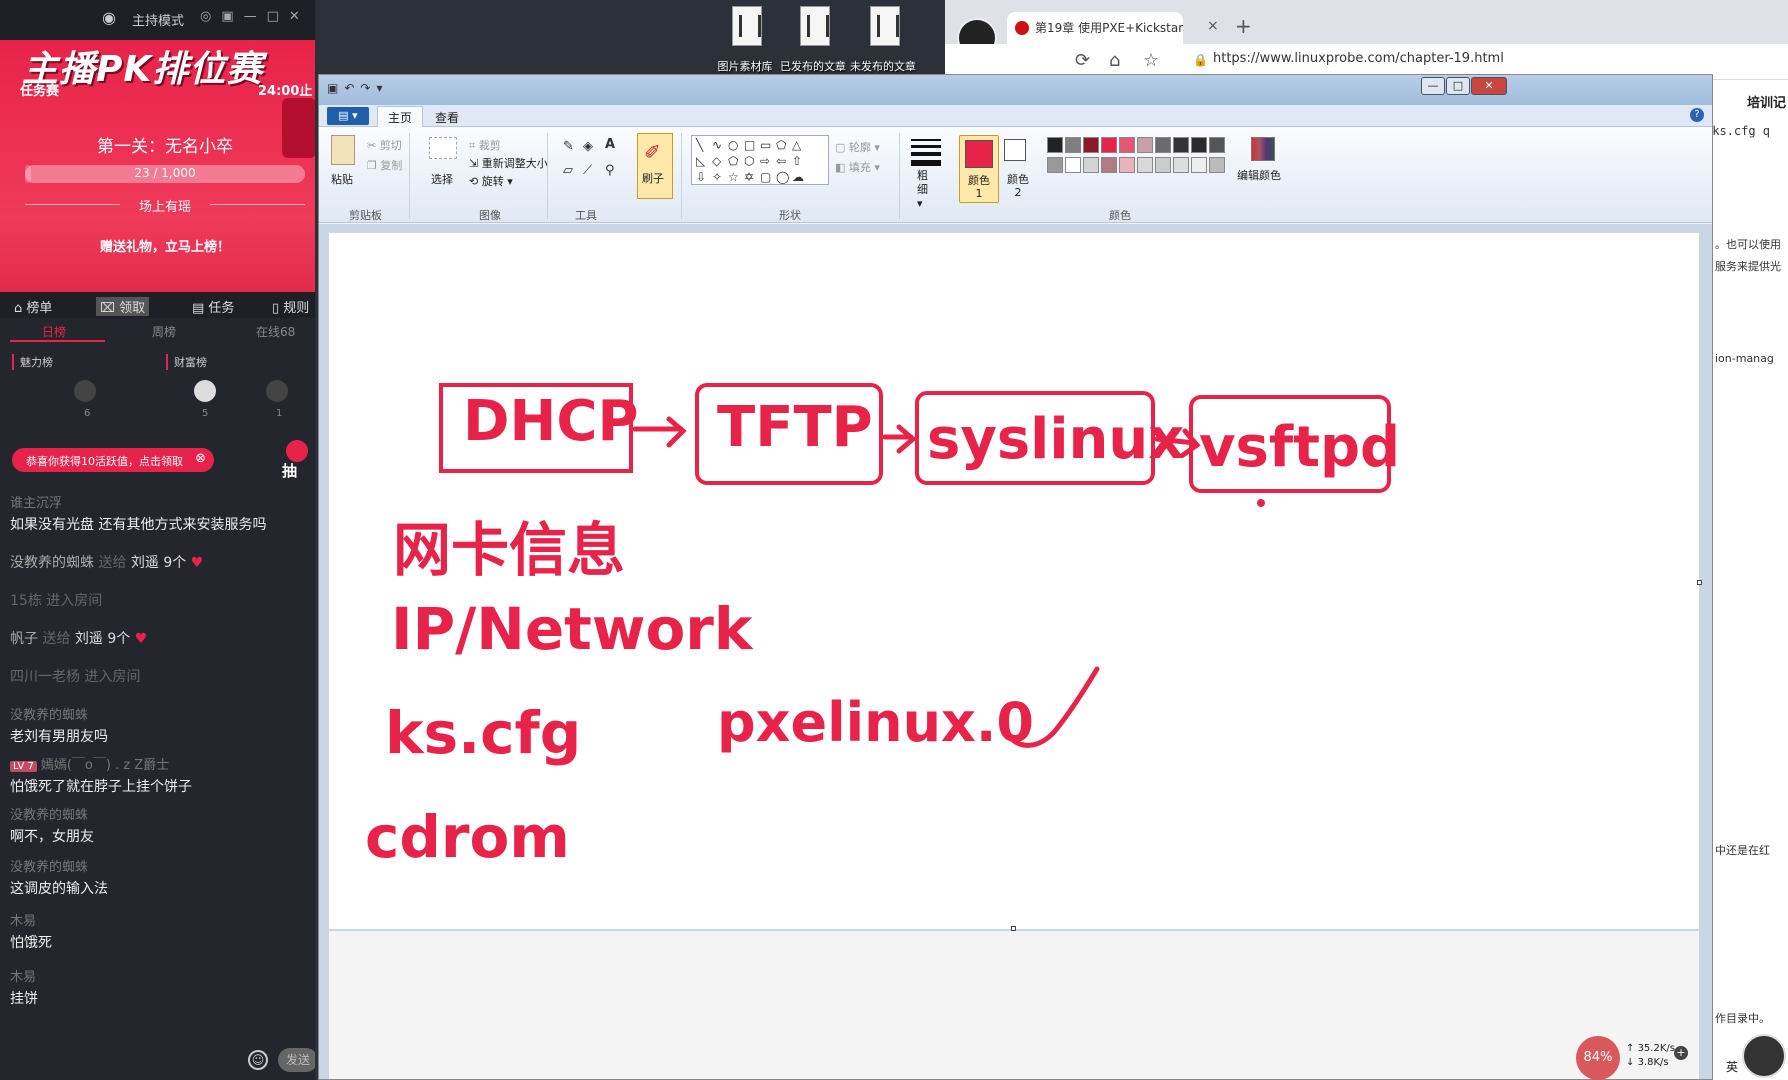 Image resolution: width=1788 pixels, height=1080 pixels. I want to click on desktop-icon-published: 已发布的文章, so click(813, 37).